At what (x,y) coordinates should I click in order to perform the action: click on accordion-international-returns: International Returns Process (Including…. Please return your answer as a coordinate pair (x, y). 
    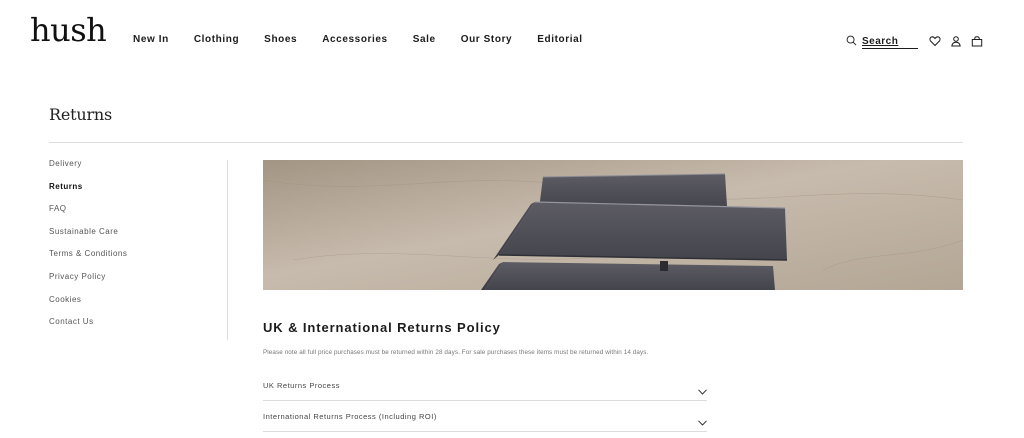
    Looking at the image, I should click on (485, 416).